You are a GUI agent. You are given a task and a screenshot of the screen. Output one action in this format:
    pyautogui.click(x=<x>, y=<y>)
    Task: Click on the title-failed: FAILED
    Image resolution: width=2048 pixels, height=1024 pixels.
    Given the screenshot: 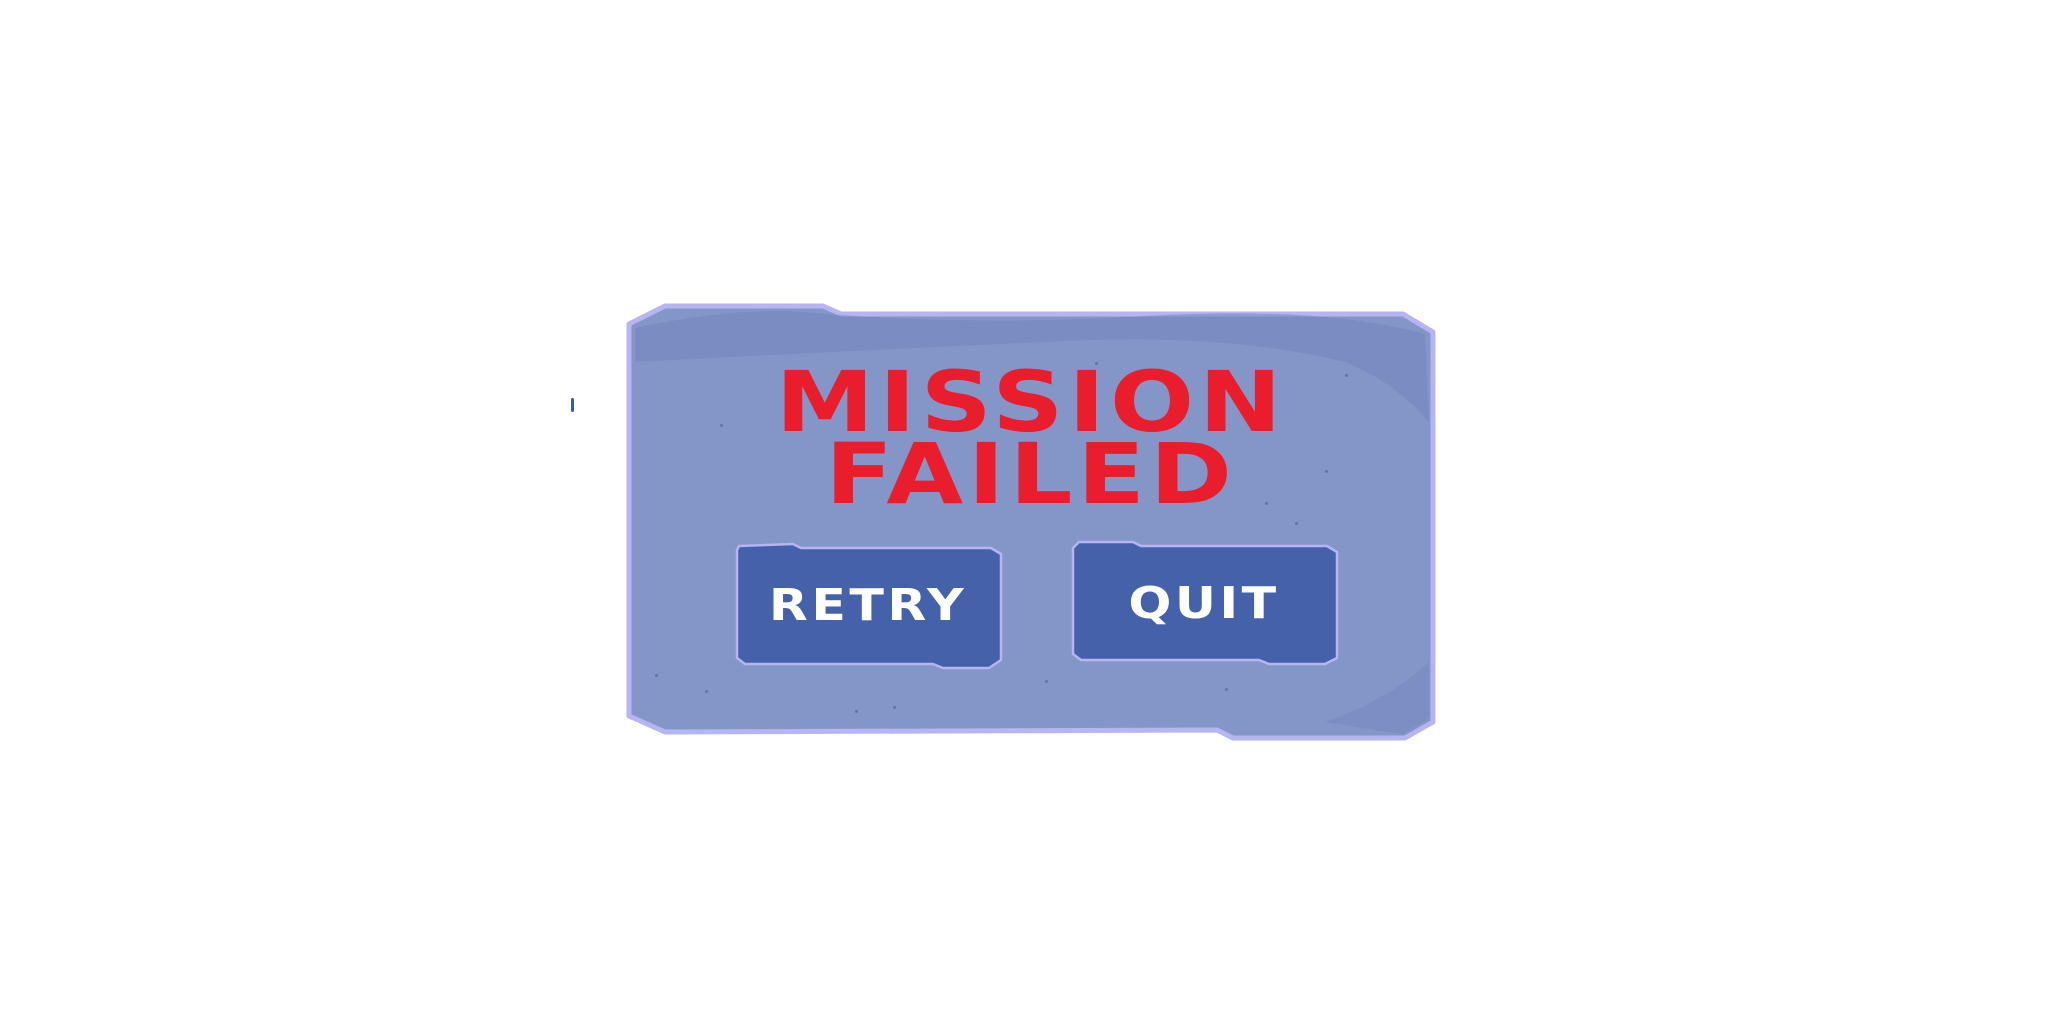 What is the action you would take?
    pyautogui.click(x=1031, y=474)
    